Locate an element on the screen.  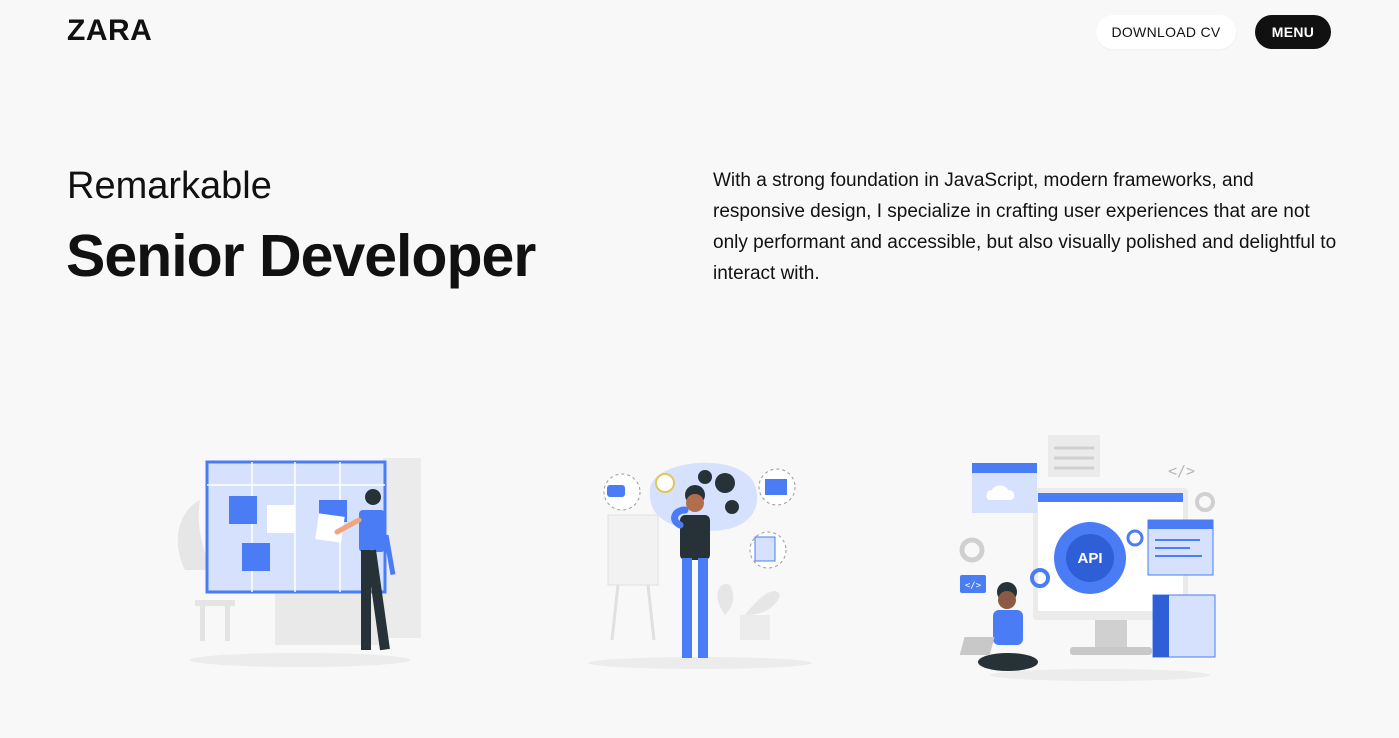
api-developer-illustration: </> API </> is located at coordinates (1087, 558).